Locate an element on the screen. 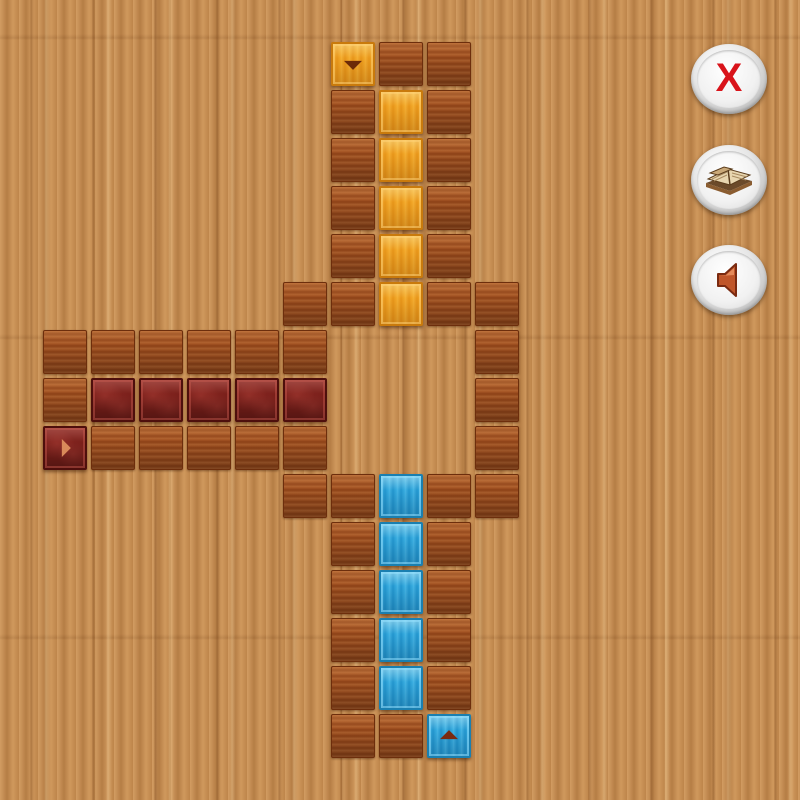 The height and width of the screenshot is (800, 800). close-icon: X is located at coordinates (729, 78).